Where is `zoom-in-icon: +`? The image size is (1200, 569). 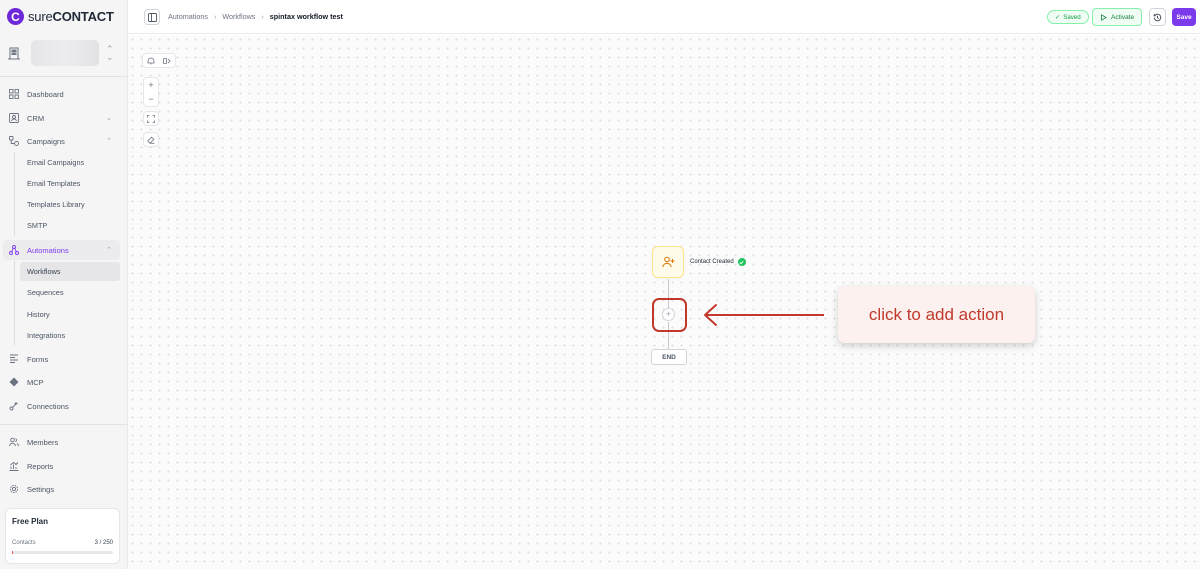 zoom-in-icon: + is located at coordinates (151, 85).